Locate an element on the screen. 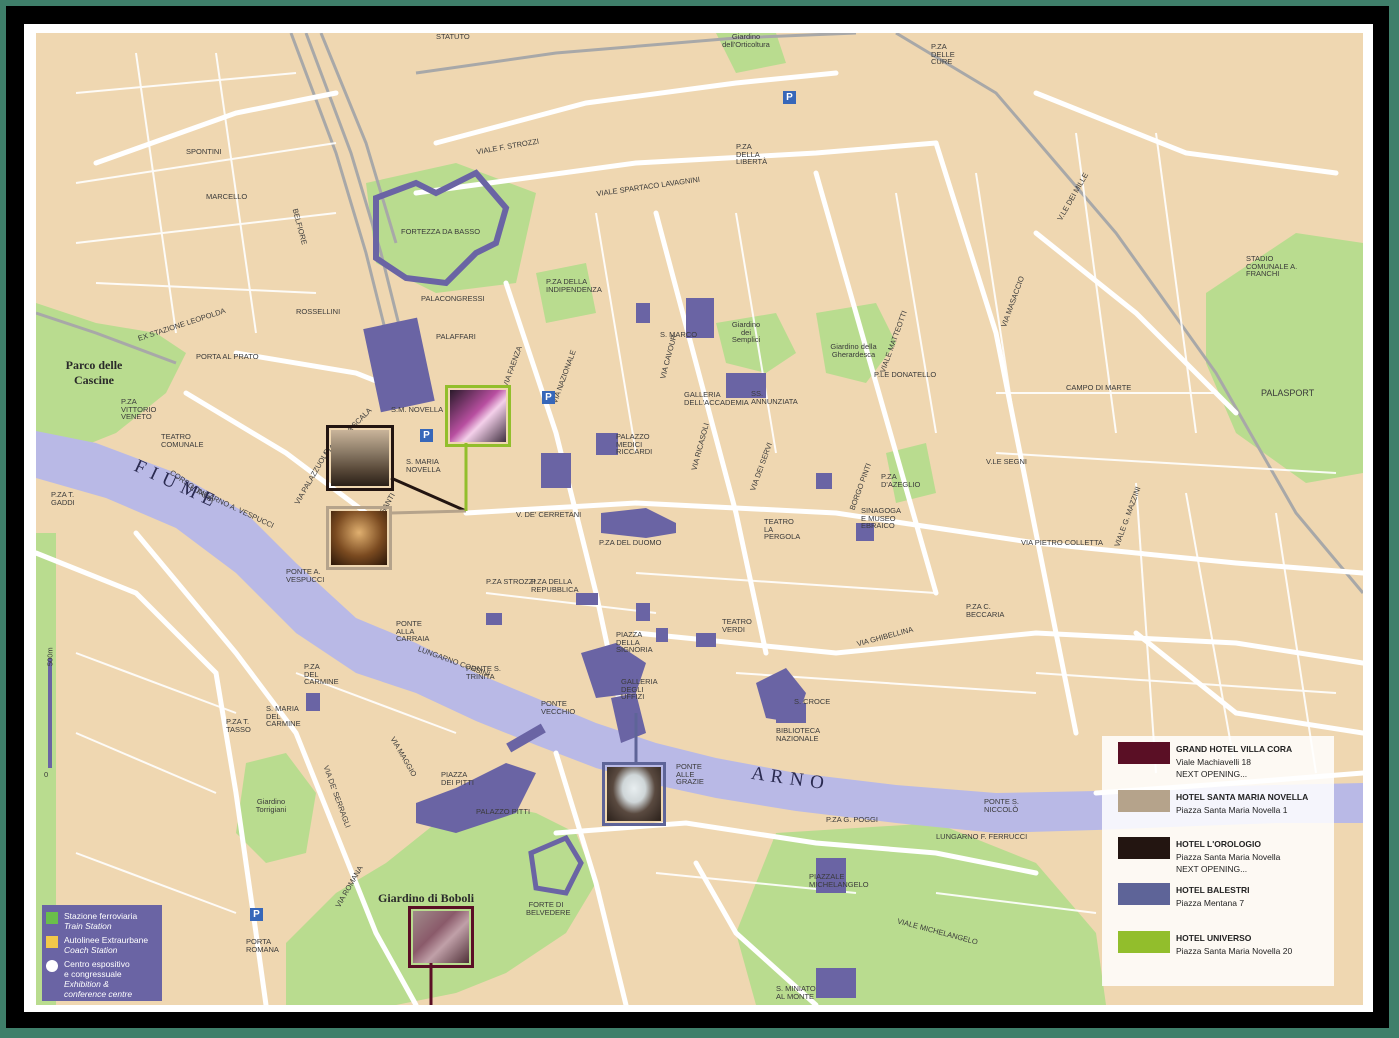 This screenshot has height=1038, width=1399. label-piazza-azeglio: P.ZA D'AZEGLIO is located at coordinates (901, 480).